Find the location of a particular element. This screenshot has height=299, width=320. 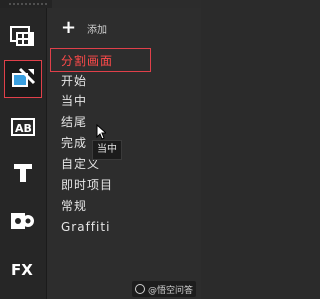

text-icon is located at coordinates (23, 173).